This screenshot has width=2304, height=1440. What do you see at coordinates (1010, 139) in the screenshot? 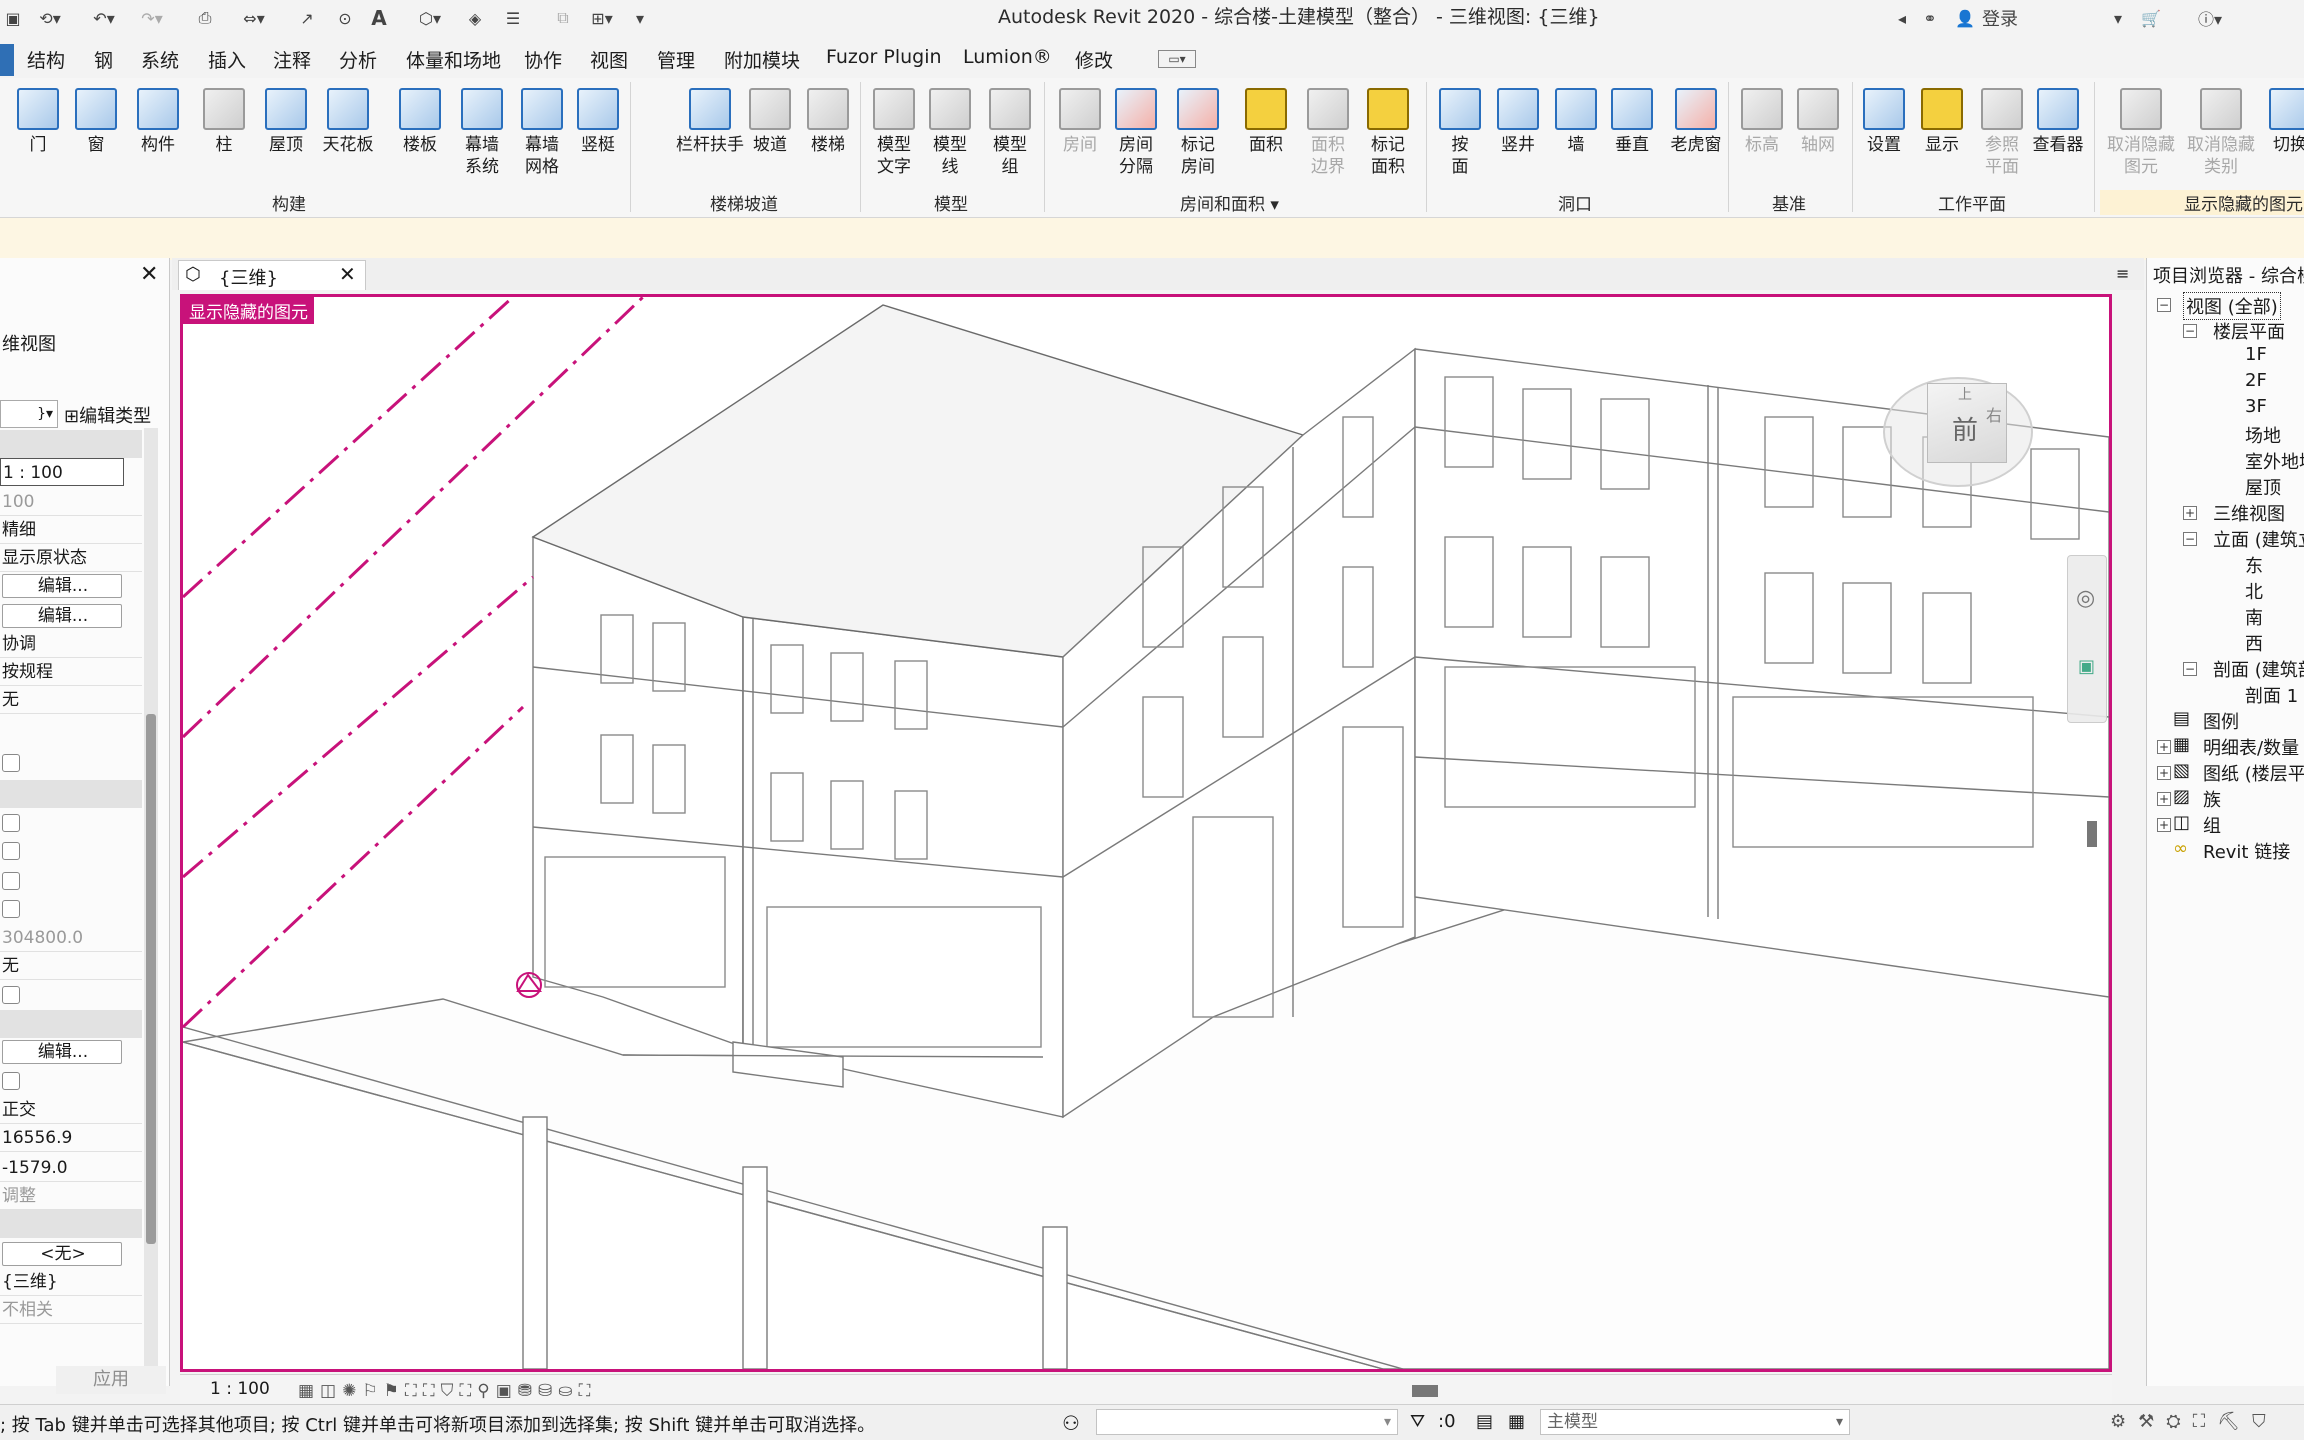
I see `model-group-button: 模型 组` at bounding box center [1010, 139].